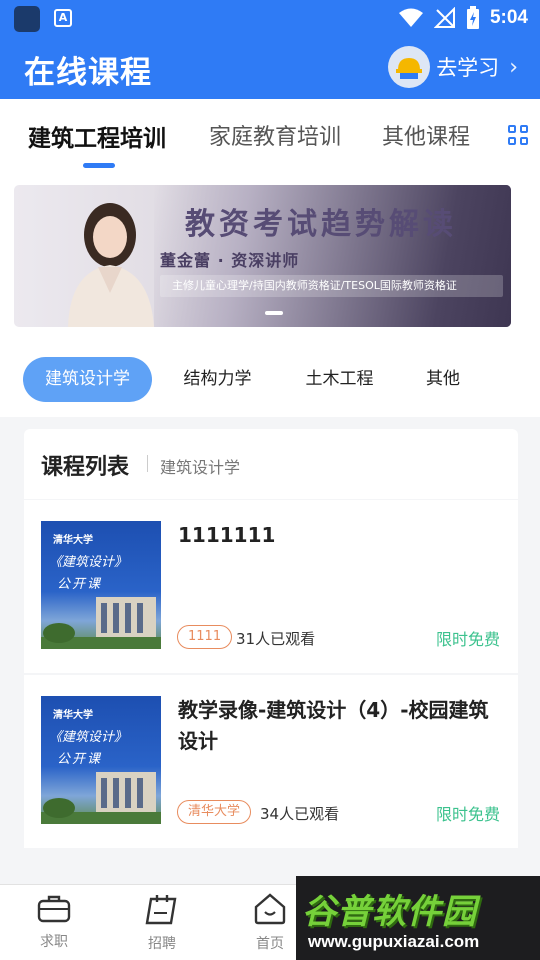 This screenshot has height=960, width=540. I want to click on clock: 5:04, so click(508, 17).